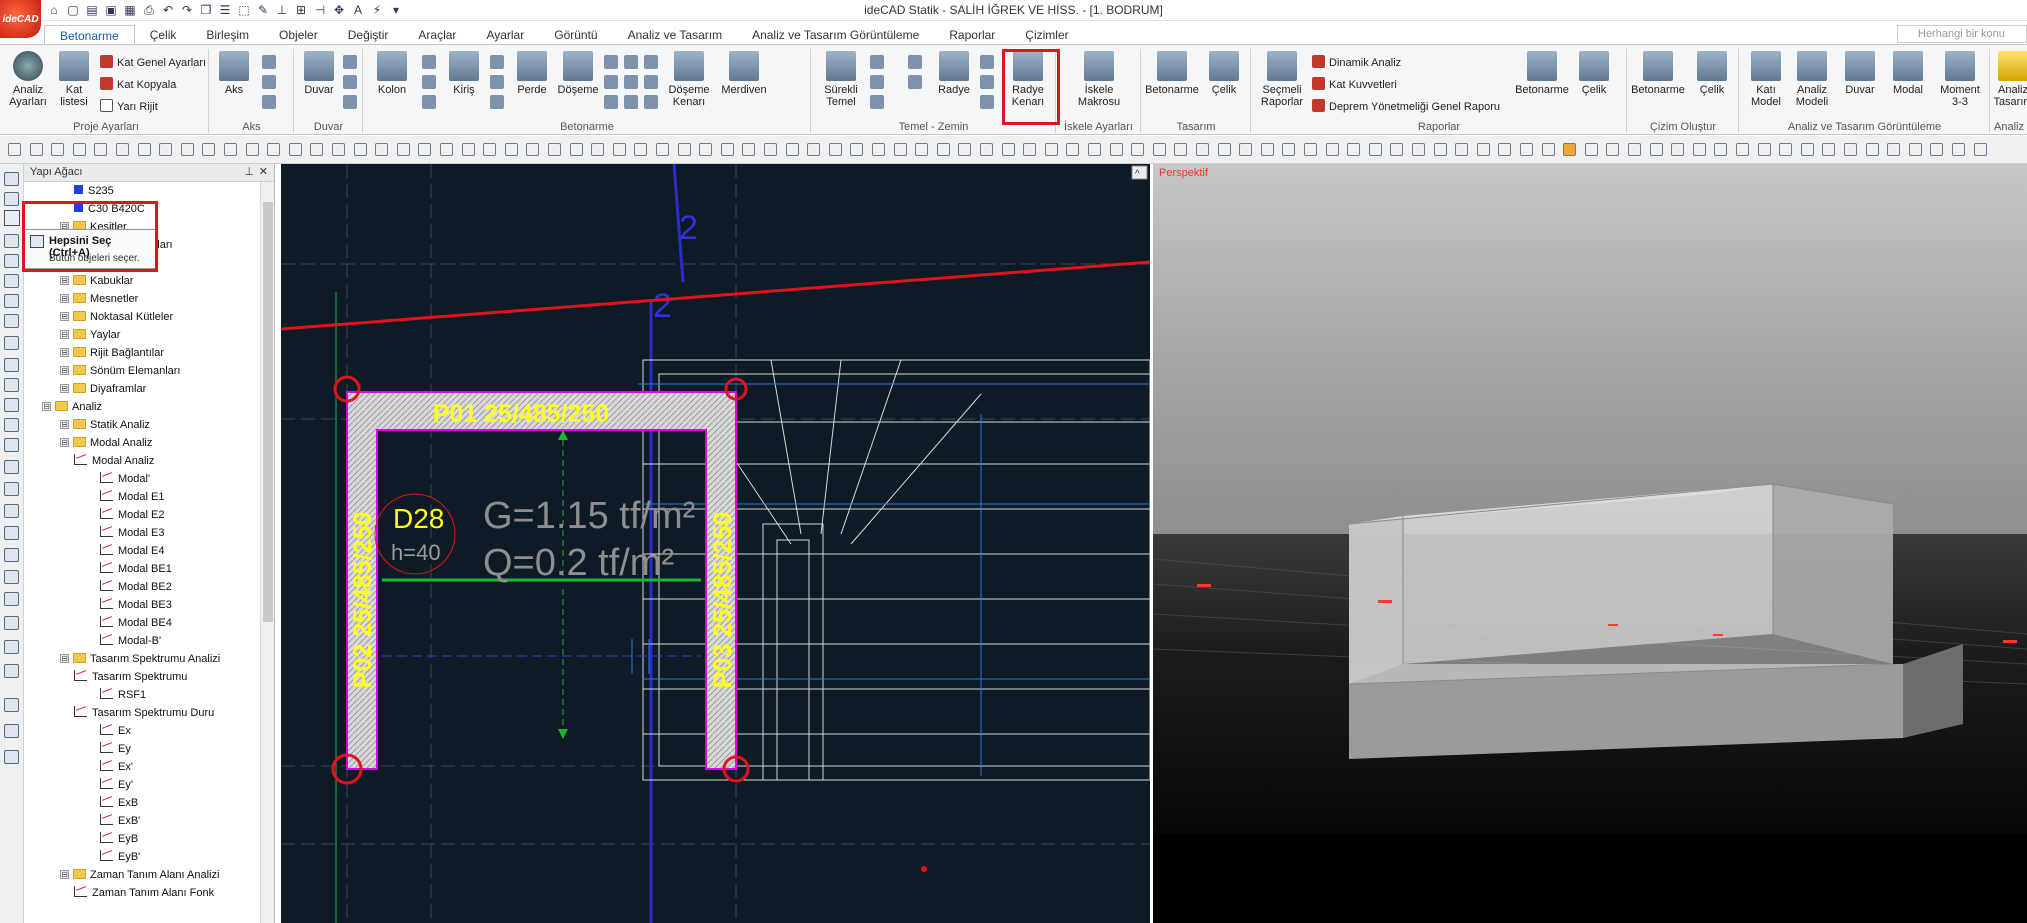 The image size is (2027, 923). I want to click on axis-tool-3-icon, so click(269, 102).